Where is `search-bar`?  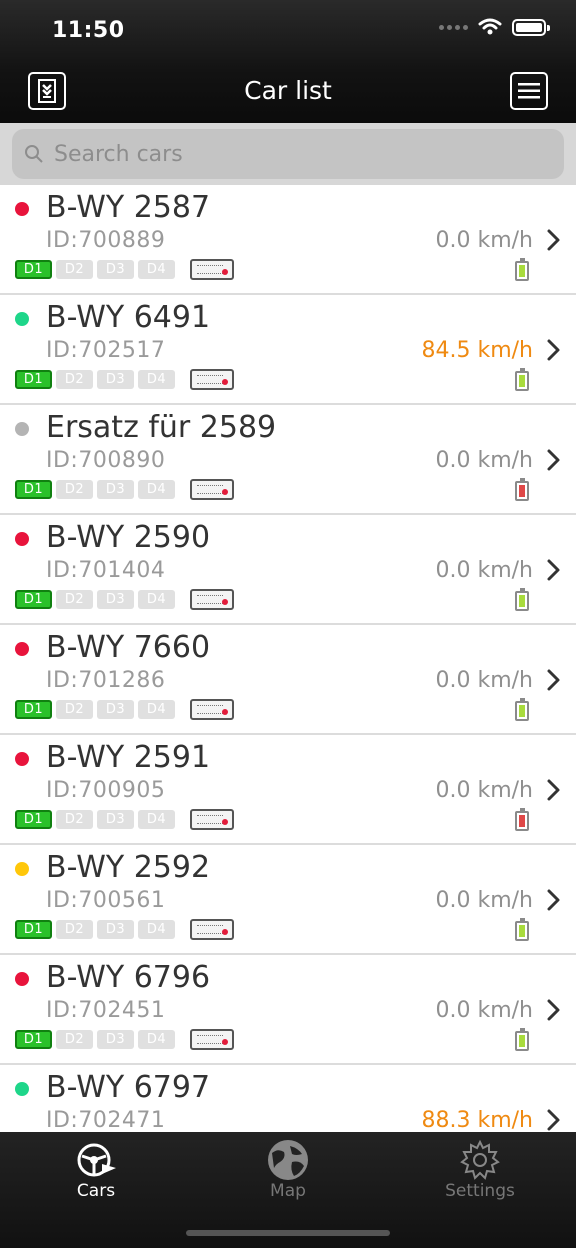 search-bar is located at coordinates (288, 154).